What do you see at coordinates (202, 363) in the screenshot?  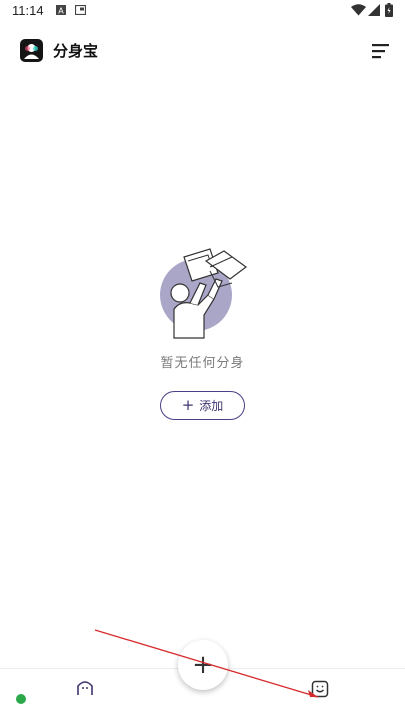 I see `empty-state-message: 暂无任何分身` at bounding box center [202, 363].